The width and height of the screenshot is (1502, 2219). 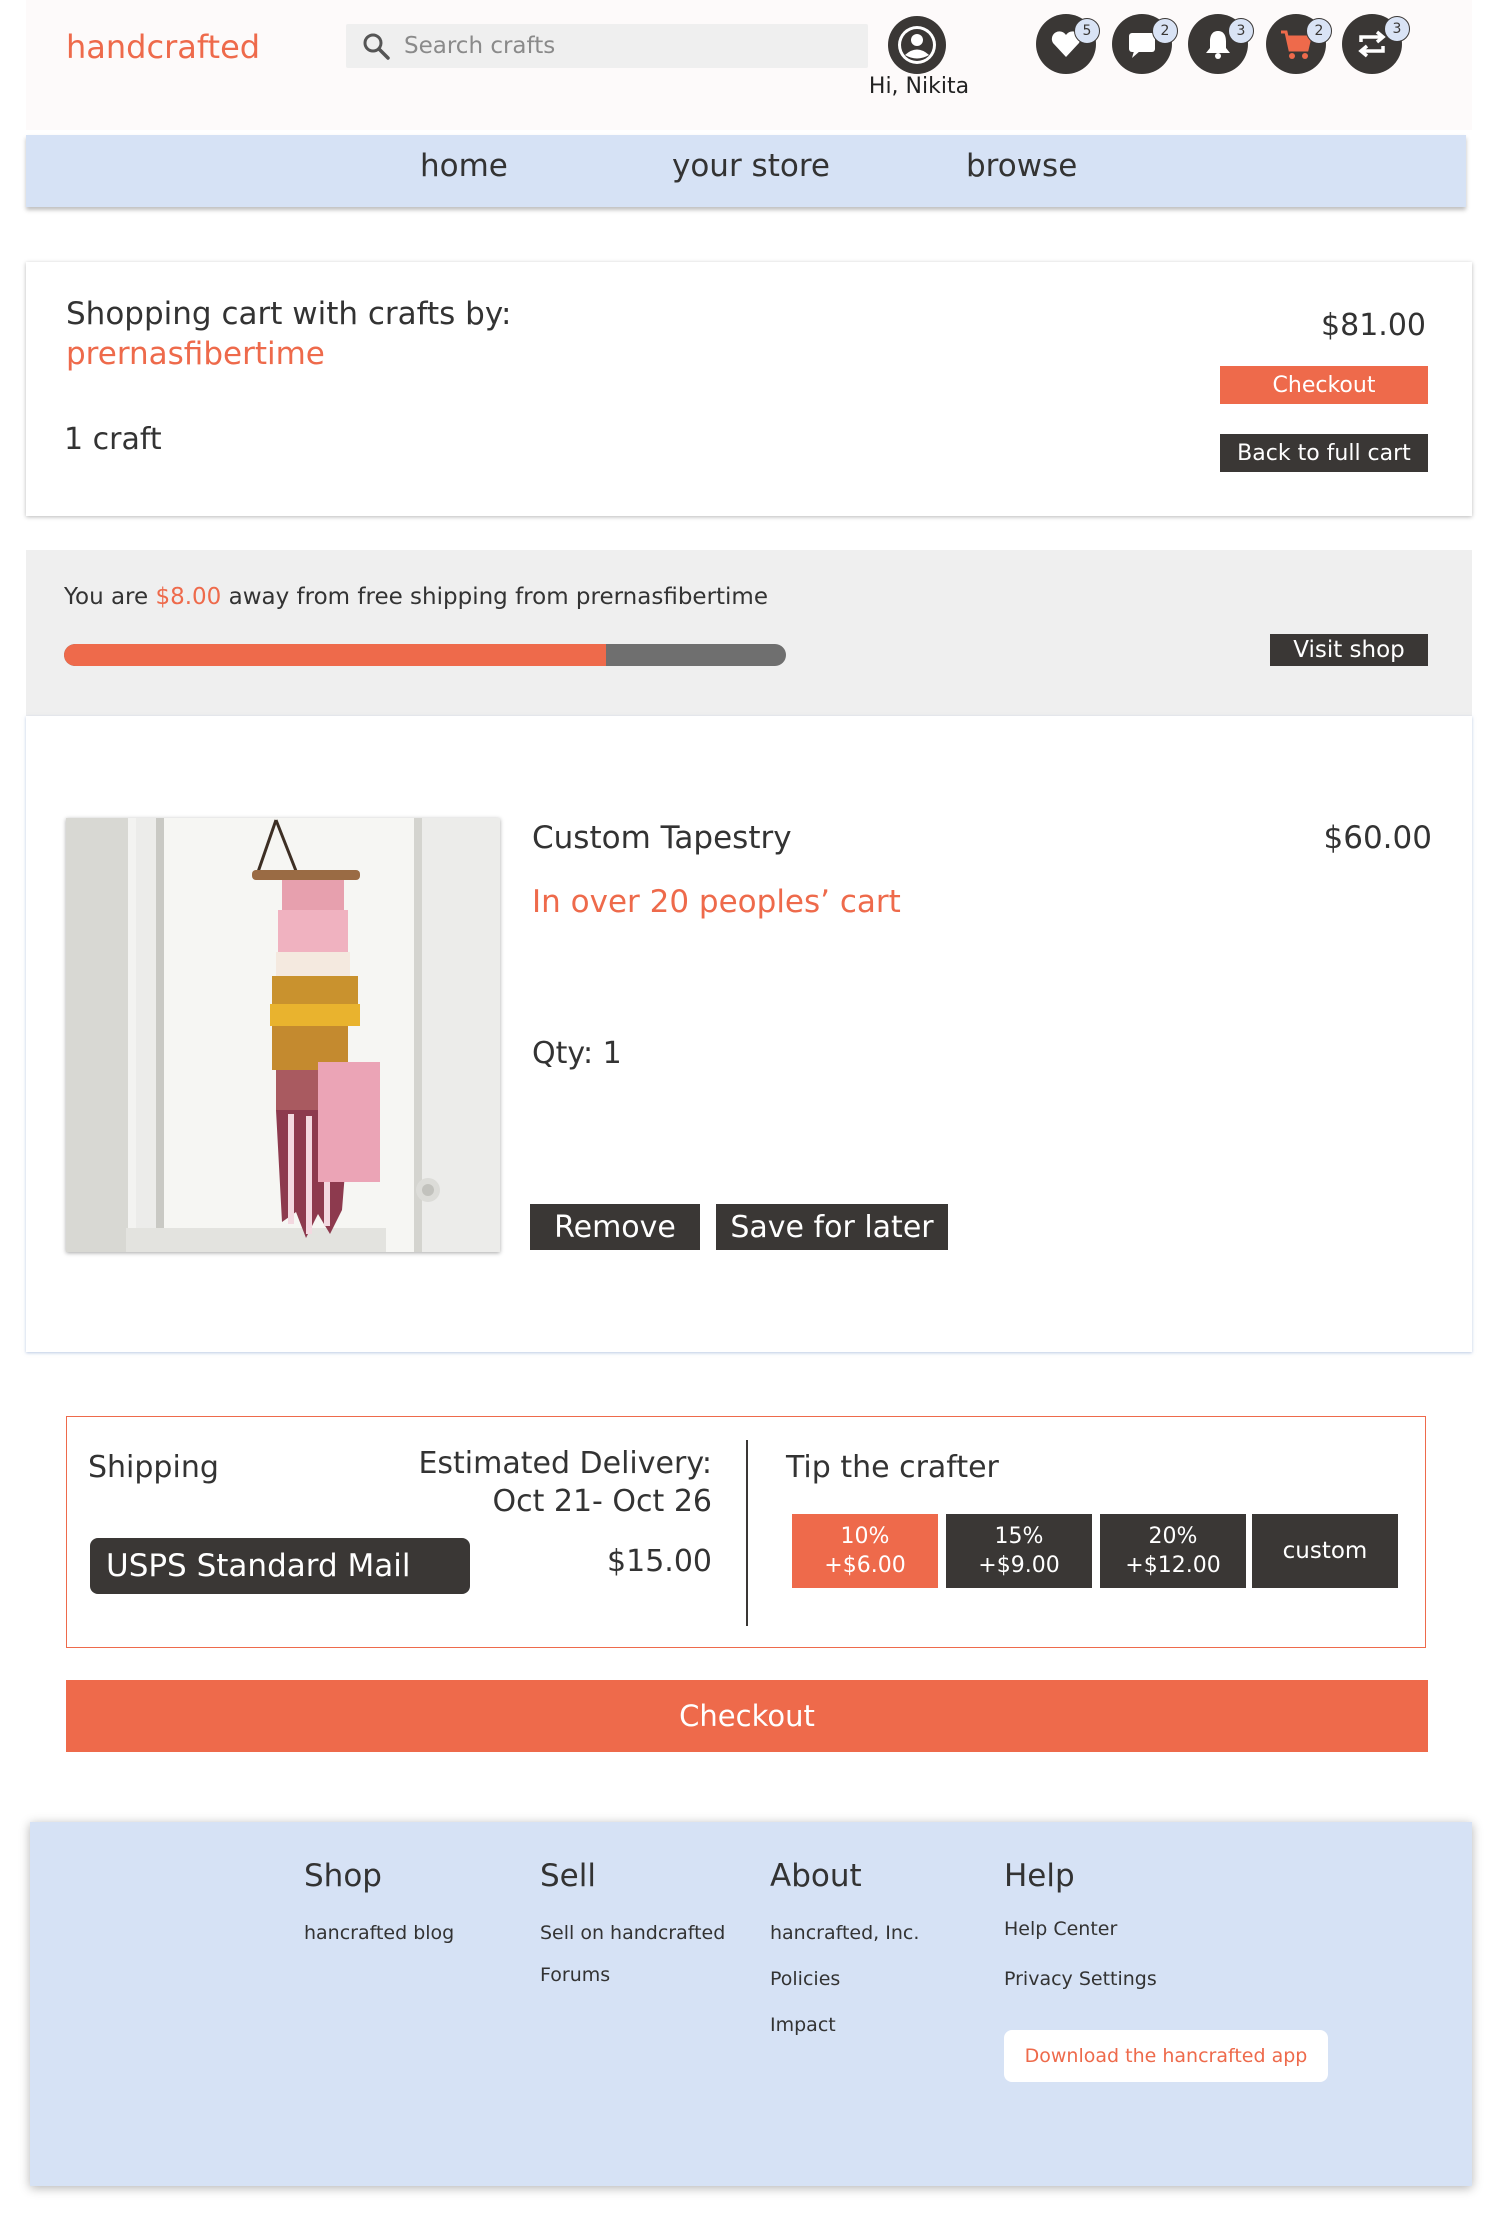 I want to click on tip-option-amount: +$6.00, so click(x=865, y=1565).